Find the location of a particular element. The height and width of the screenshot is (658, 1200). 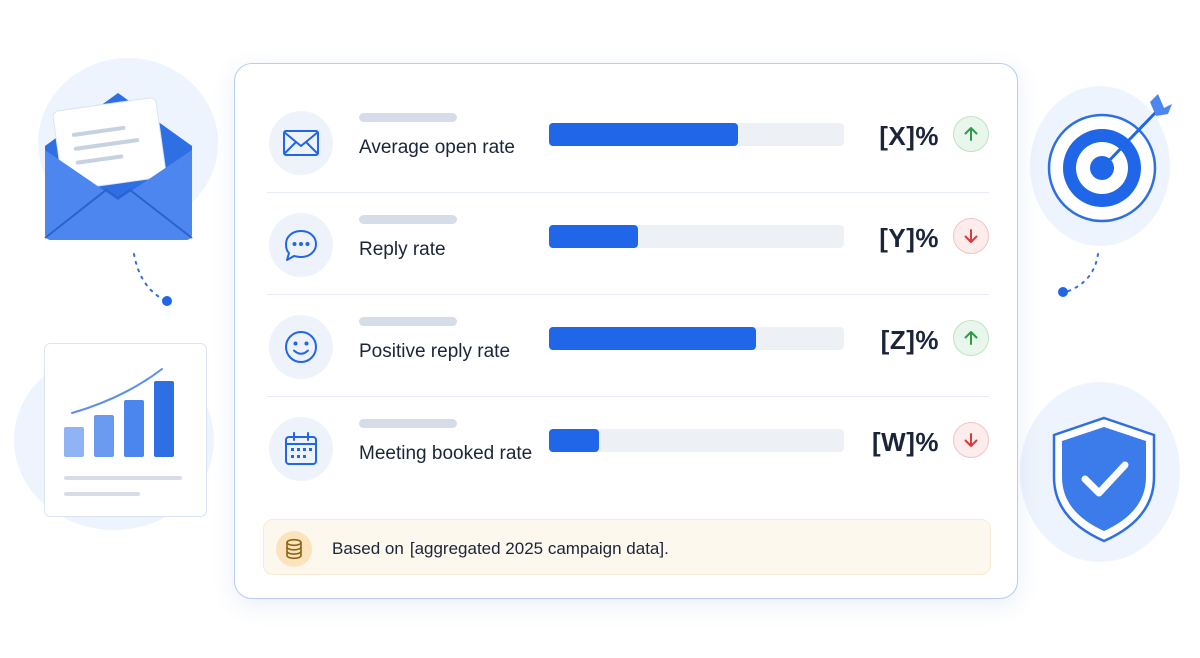

data-source-text: Based on [aggregated 2025 campaign data]. is located at coordinates (500, 549).